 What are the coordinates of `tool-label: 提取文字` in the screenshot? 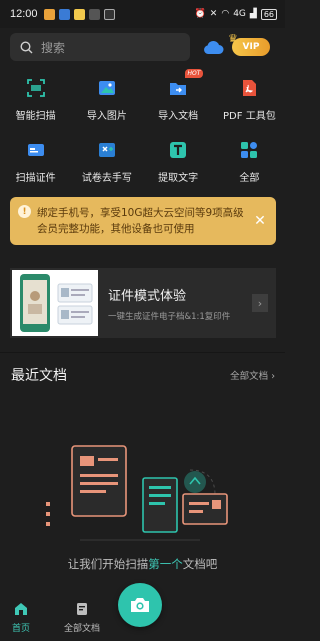 It's located at (178, 178).